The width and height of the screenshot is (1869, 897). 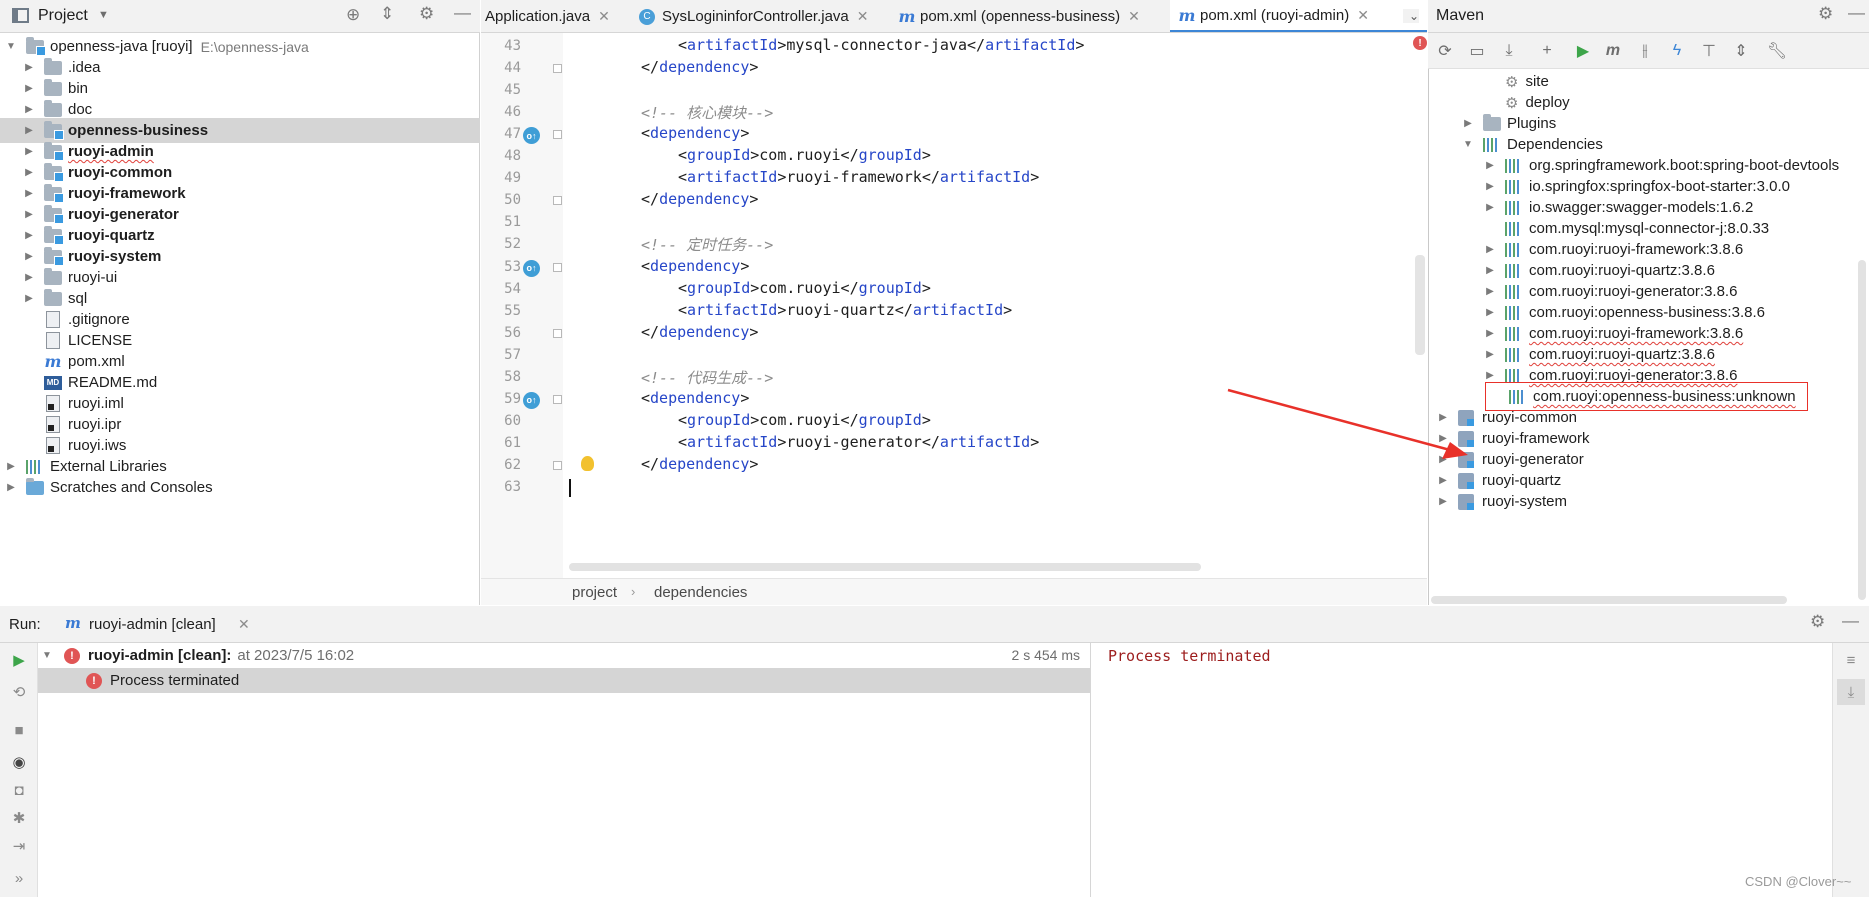 What do you see at coordinates (1410, 16) in the screenshot?
I see `chevron-down-icon: ⌄` at bounding box center [1410, 16].